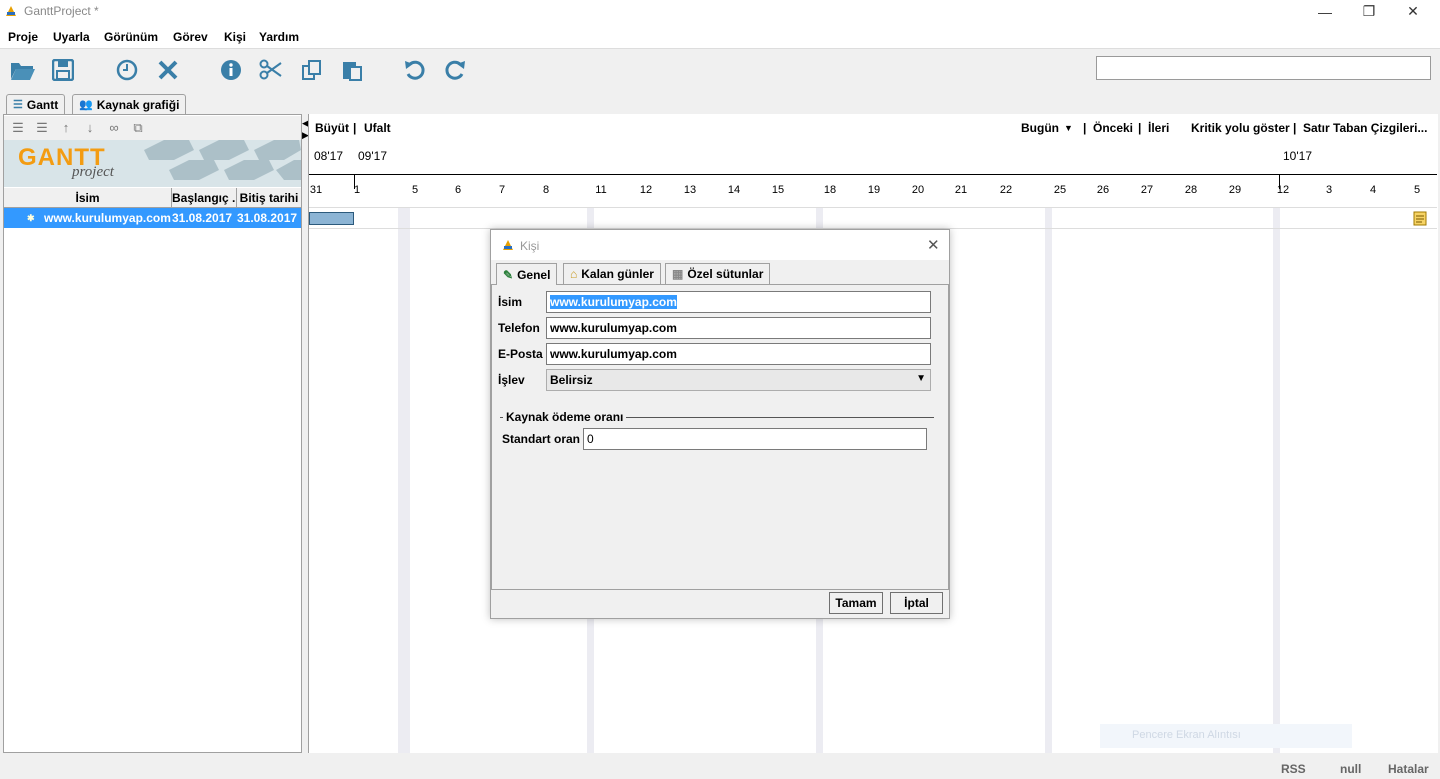  Describe the element at coordinates (511, 380) in the screenshot. I see `role-label: İşlev` at that location.